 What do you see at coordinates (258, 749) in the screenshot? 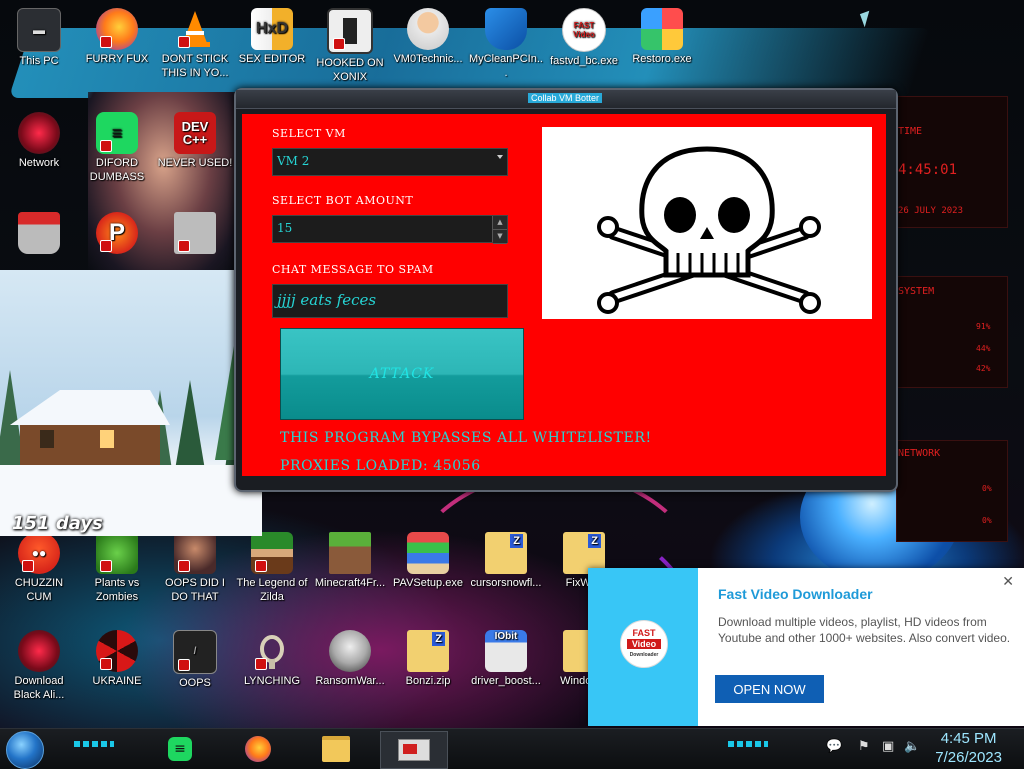
I see `taskbar-firefox` at bounding box center [258, 749].